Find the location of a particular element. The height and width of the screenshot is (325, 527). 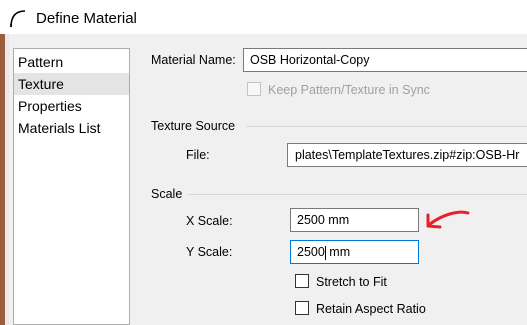

keep-in-sync-checkbox is located at coordinates (254, 89).